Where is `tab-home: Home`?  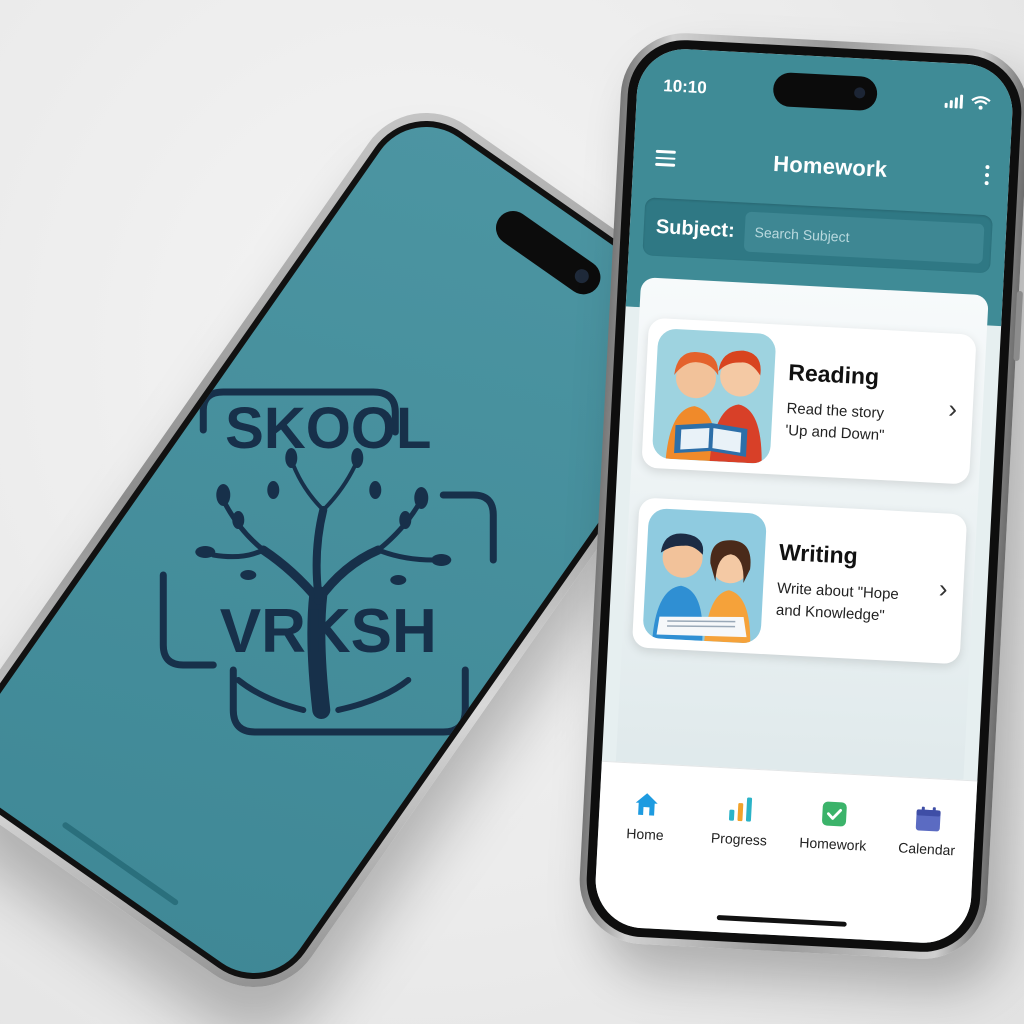
tab-home: Home is located at coordinates (646, 816).